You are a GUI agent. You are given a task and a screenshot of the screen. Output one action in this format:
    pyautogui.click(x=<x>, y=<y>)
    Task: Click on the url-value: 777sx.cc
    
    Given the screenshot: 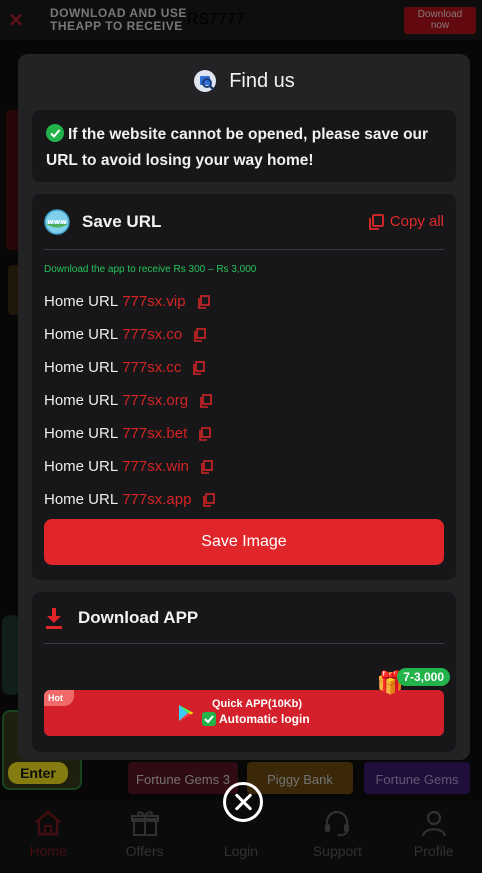 What is the action you would take?
    pyautogui.click(x=151, y=367)
    